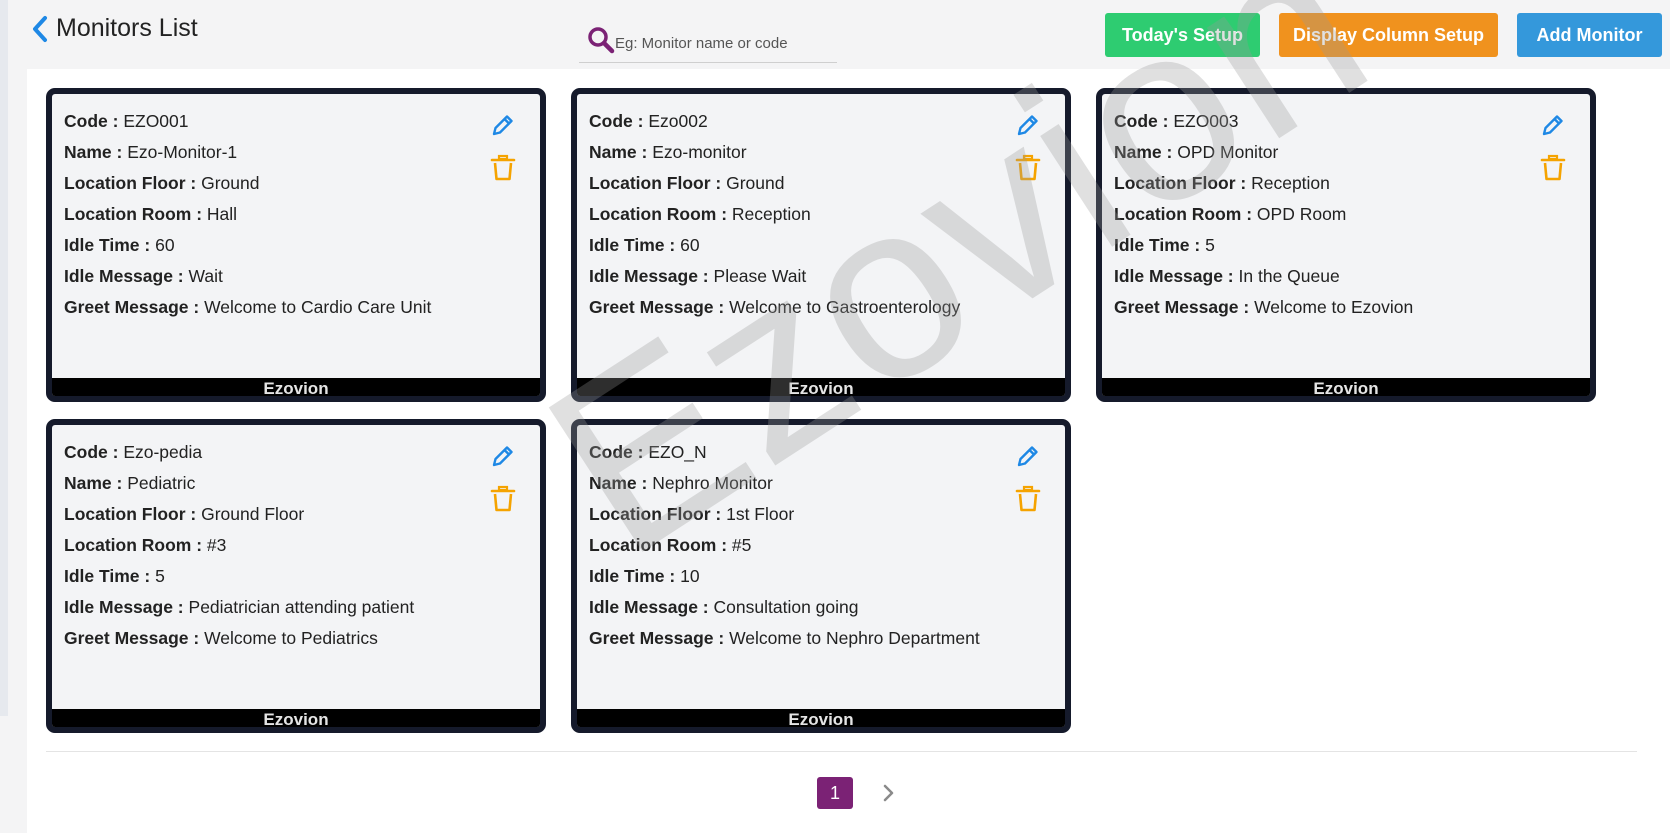  What do you see at coordinates (799, 152) in the screenshot?
I see `monitor-field-name: Name : Ezo-monitor` at bounding box center [799, 152].